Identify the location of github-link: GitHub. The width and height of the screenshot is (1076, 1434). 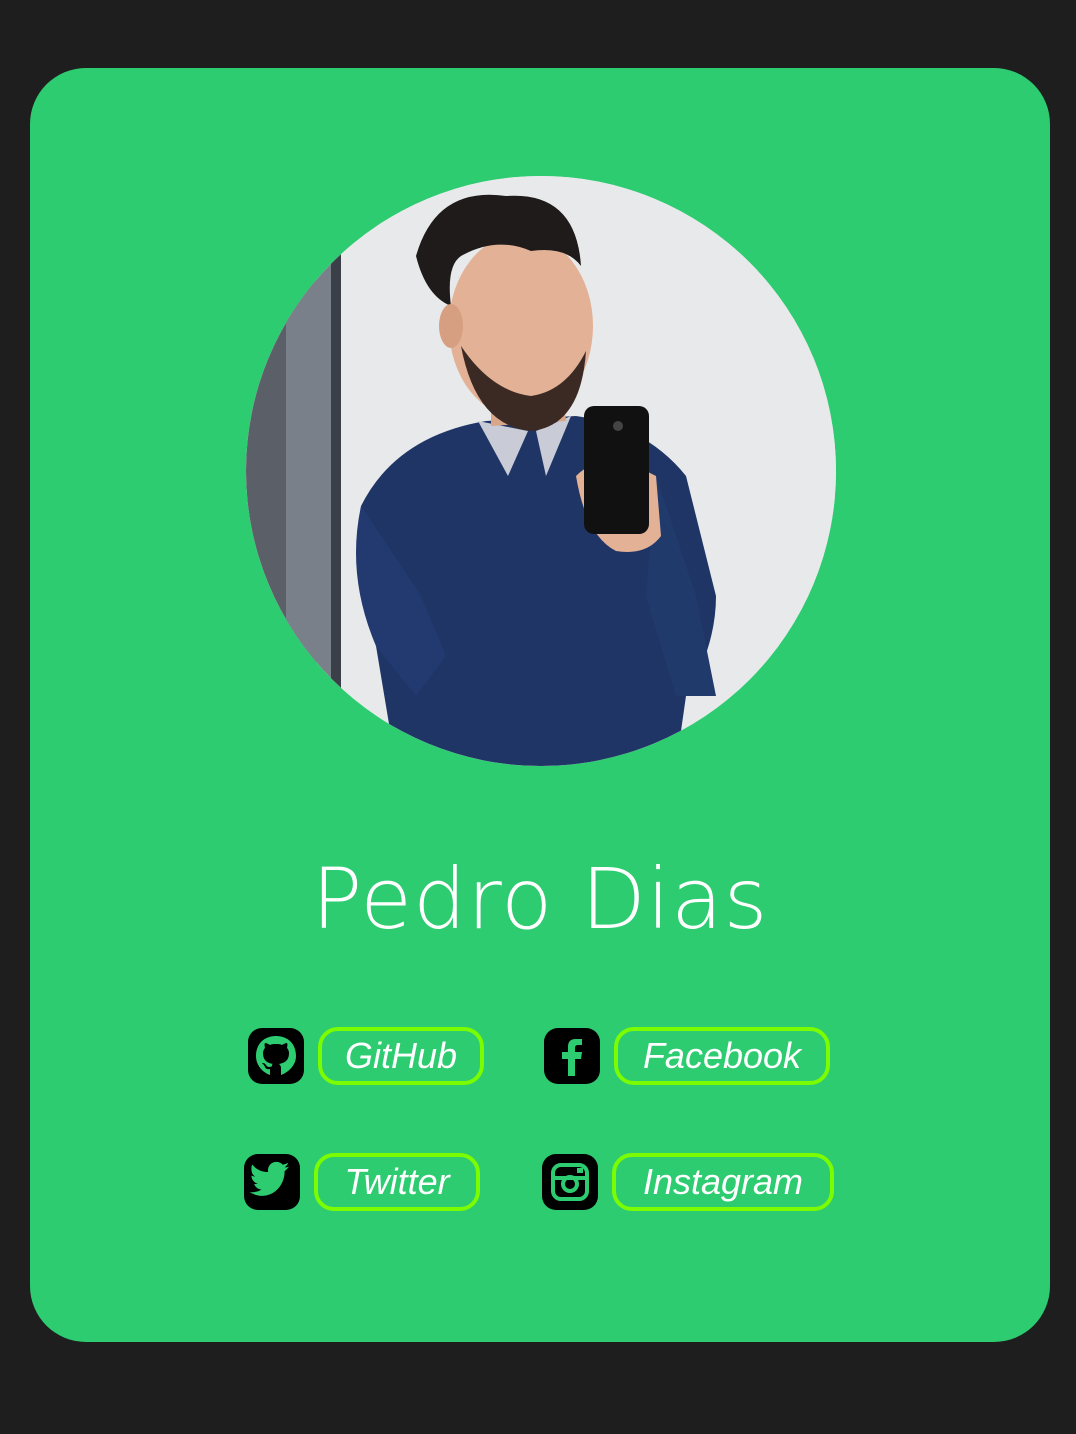
(365, 1056).